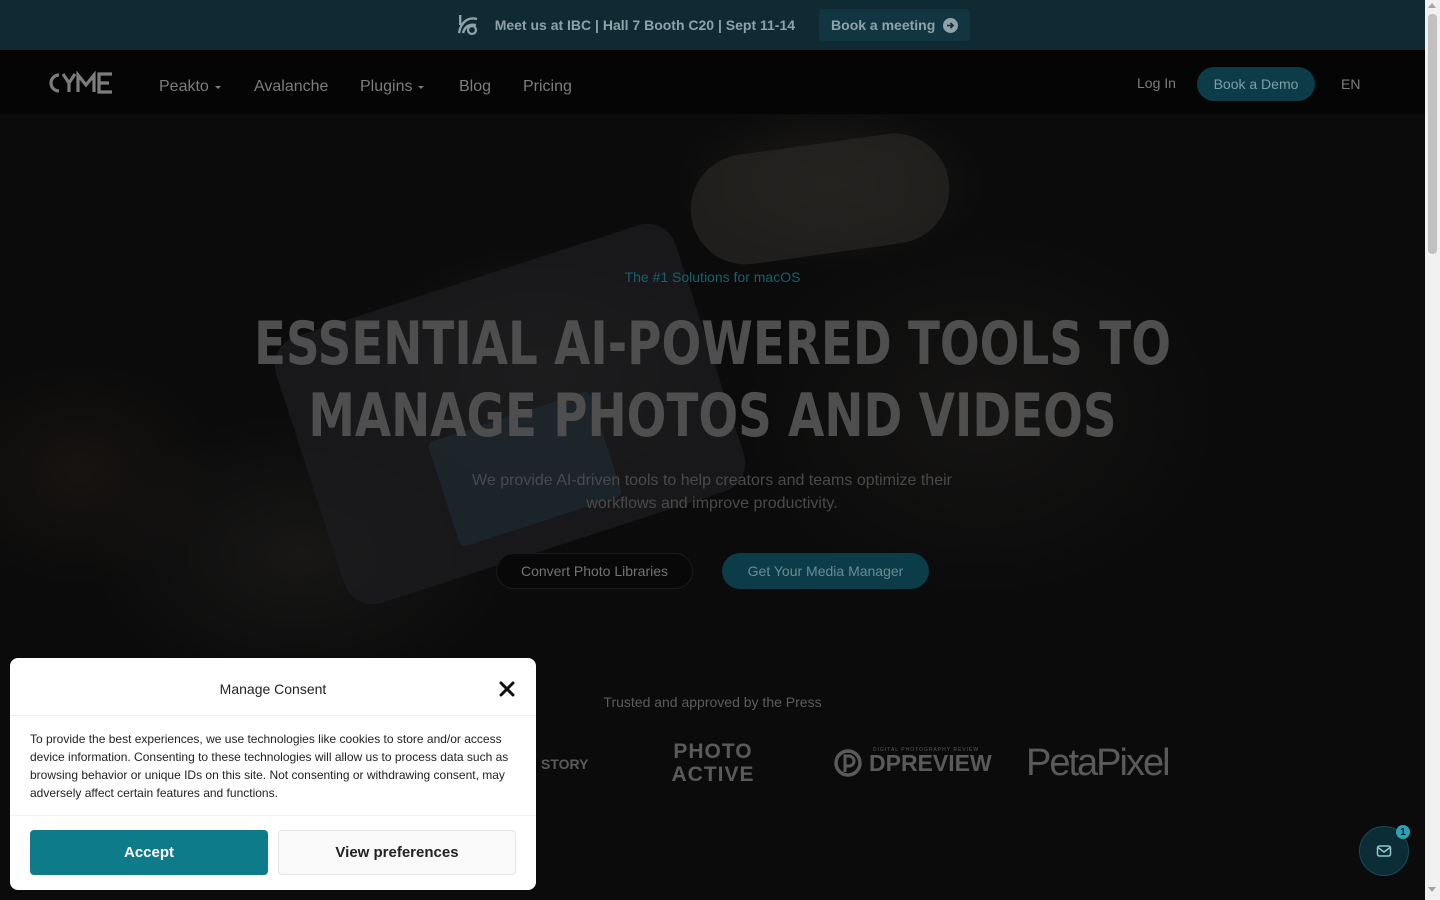 This screenshot has width=1440, height=900. I want to click on close-icon, so click(507, 689).